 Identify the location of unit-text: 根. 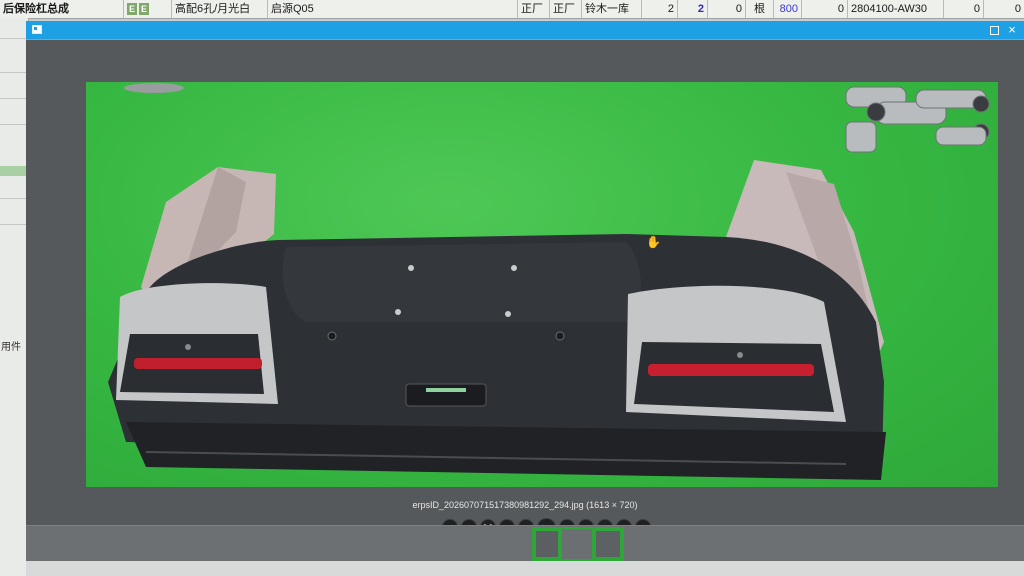
(759, 9).